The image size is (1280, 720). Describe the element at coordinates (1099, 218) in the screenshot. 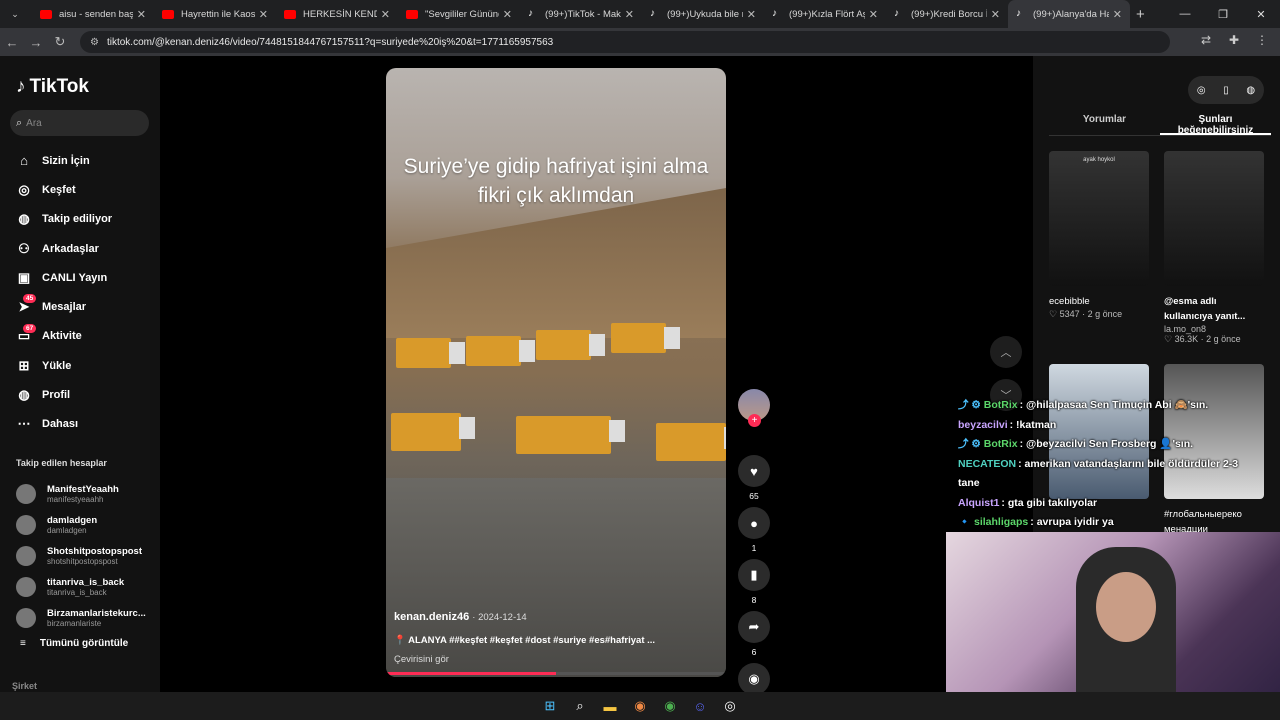

I see `rec-thumbnail: ayak hoykol` at that location.